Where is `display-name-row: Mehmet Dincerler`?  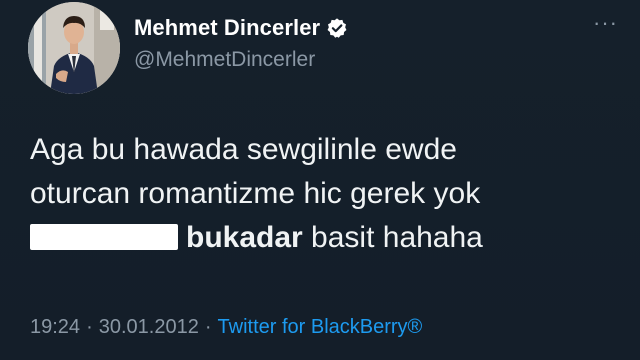
display-name-row: Mehmet Dincerler is located at coordinates (241, 28).